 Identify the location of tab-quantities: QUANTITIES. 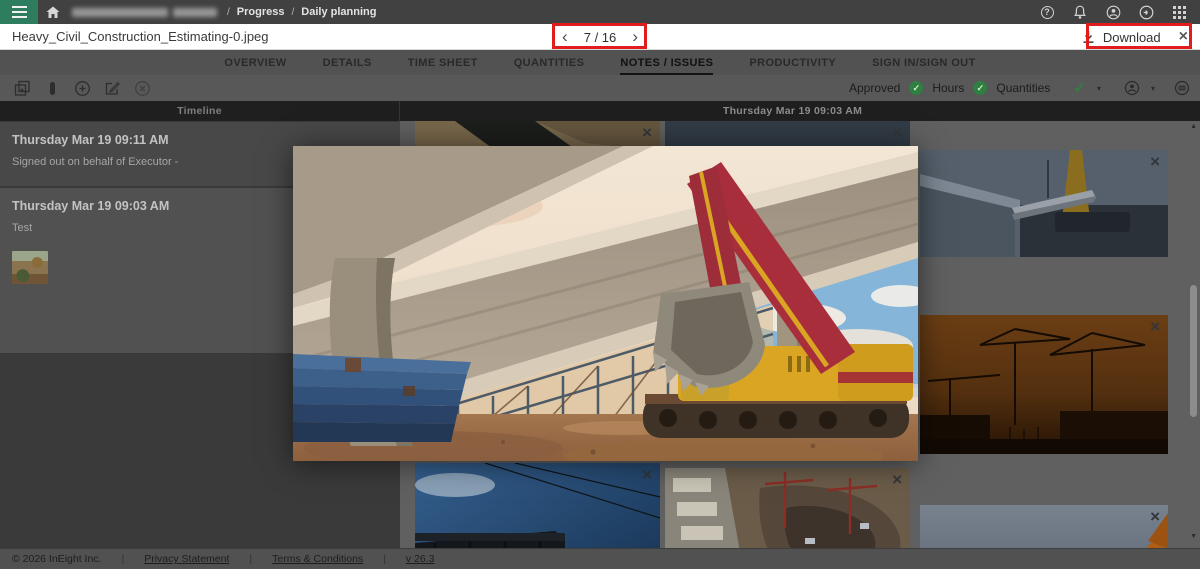
(549, 66).